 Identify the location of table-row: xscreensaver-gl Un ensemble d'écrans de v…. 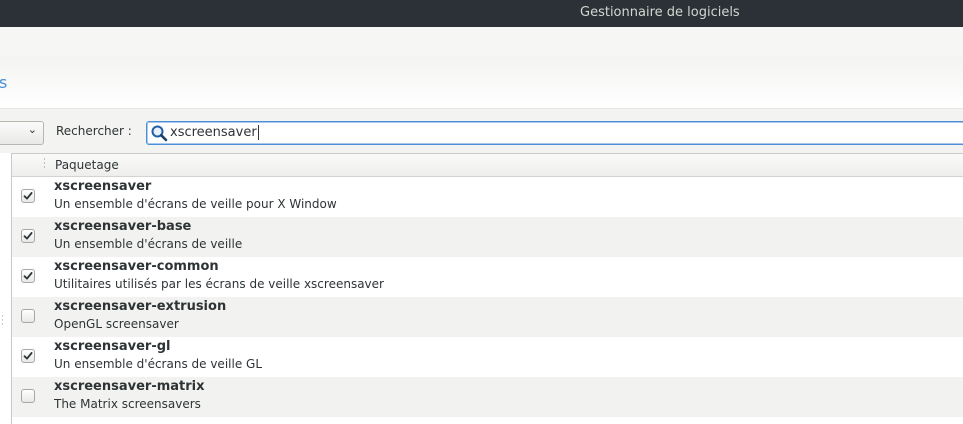
(487, 357).